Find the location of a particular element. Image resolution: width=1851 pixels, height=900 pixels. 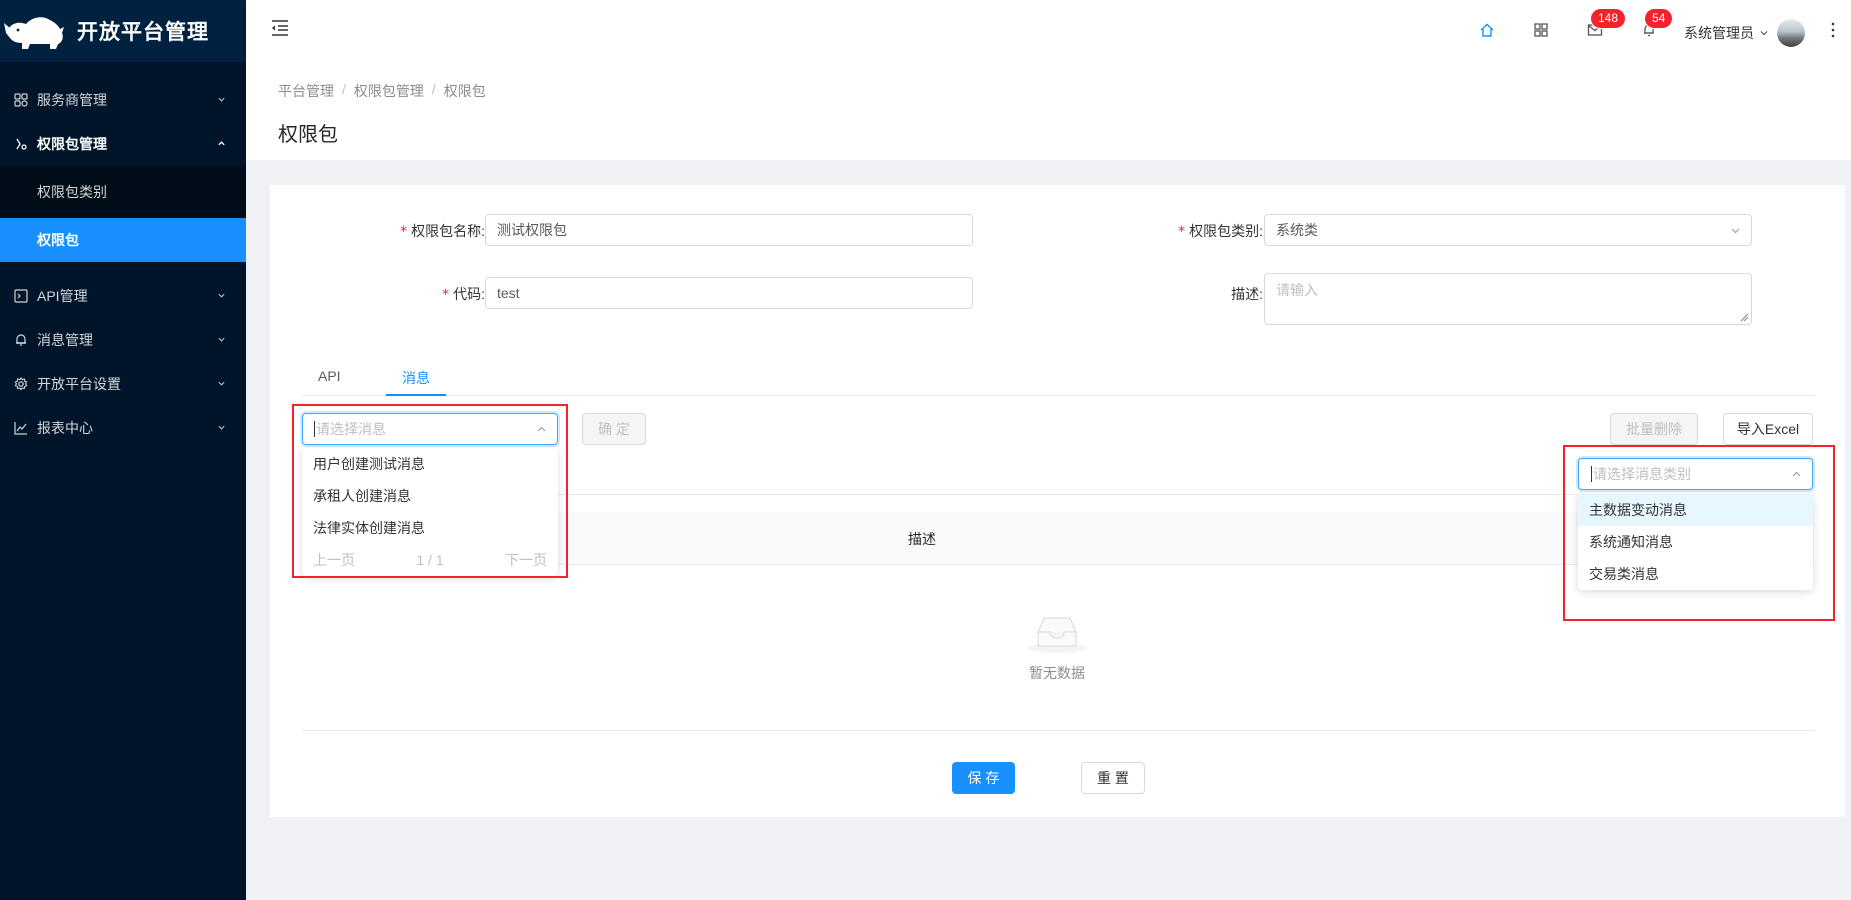

package-category-label: * 权限包类别: is located at coordinates (1213, 231).